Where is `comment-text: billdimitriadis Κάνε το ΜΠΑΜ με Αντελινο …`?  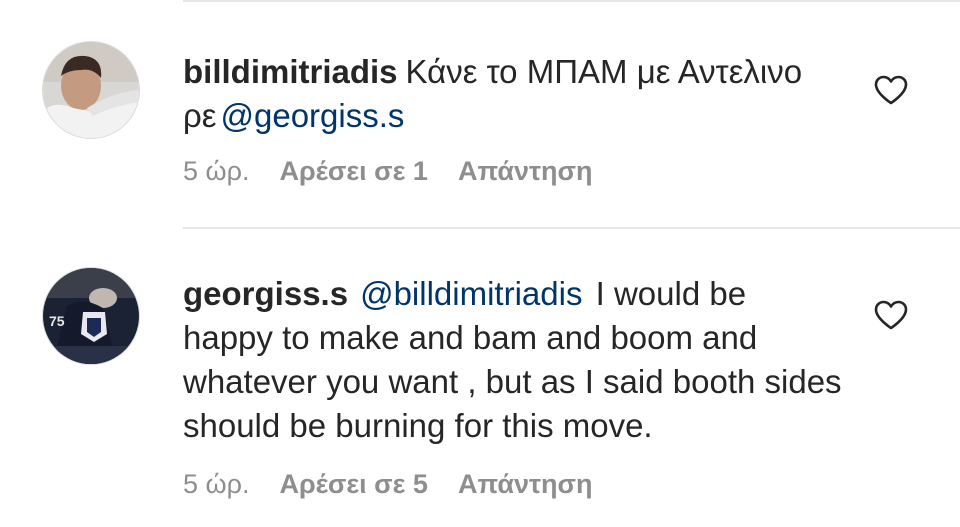 comment-text: billdimitriadis Κάνε το ΜΠΑΜ με Αντελινο … is located at coordinates (513, 94).